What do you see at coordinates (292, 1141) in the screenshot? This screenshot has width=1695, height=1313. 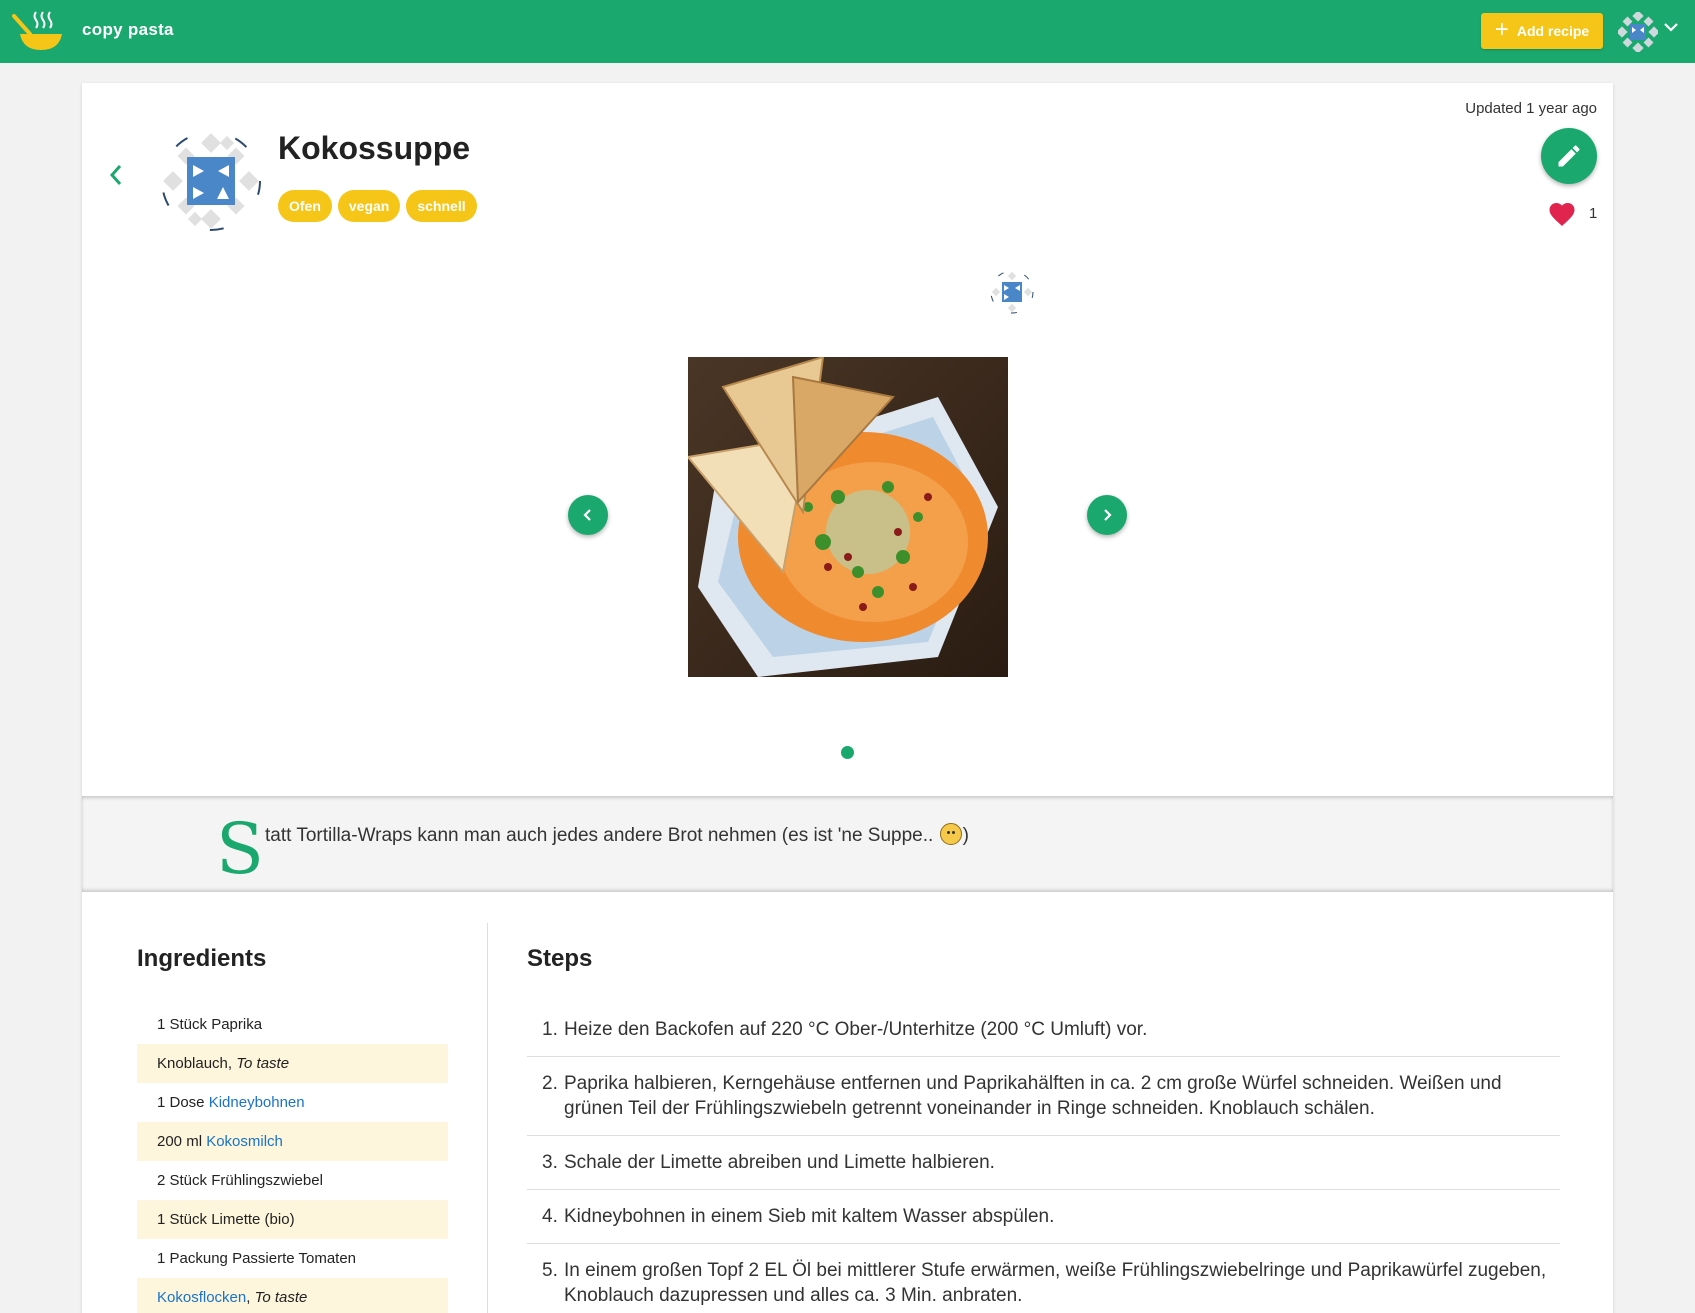 I see `ingredient-row: 200 ml Kokosmilch` at bounding box center [292, 1141].